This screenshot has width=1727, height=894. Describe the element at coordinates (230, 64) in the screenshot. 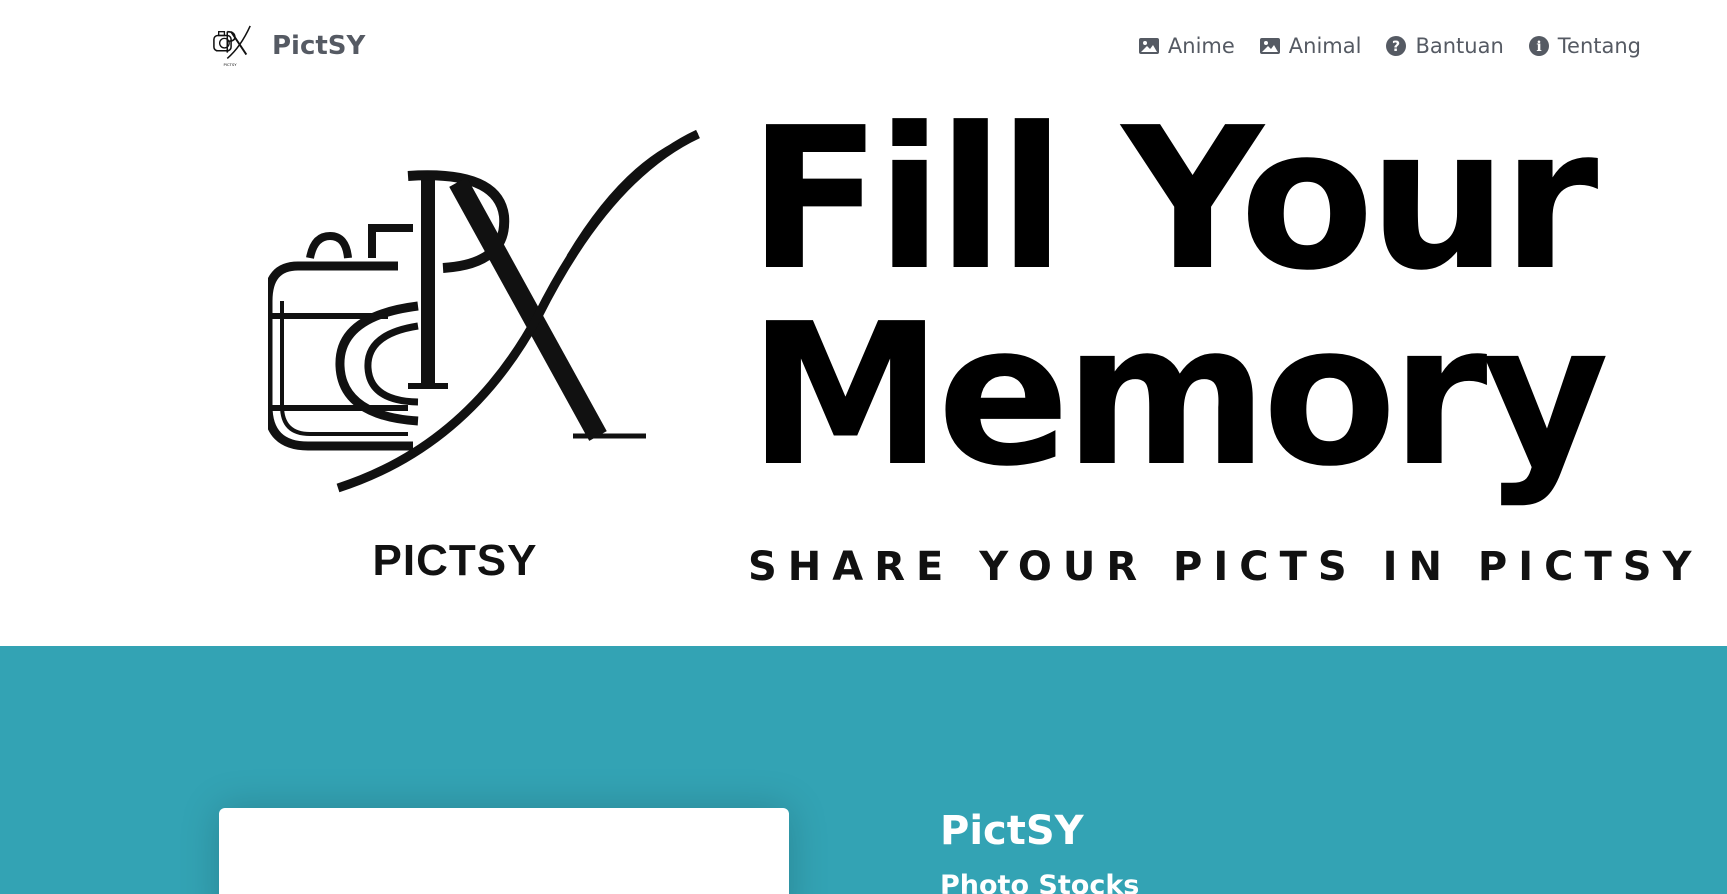

I see `svg-text: PICTSY` at that location.